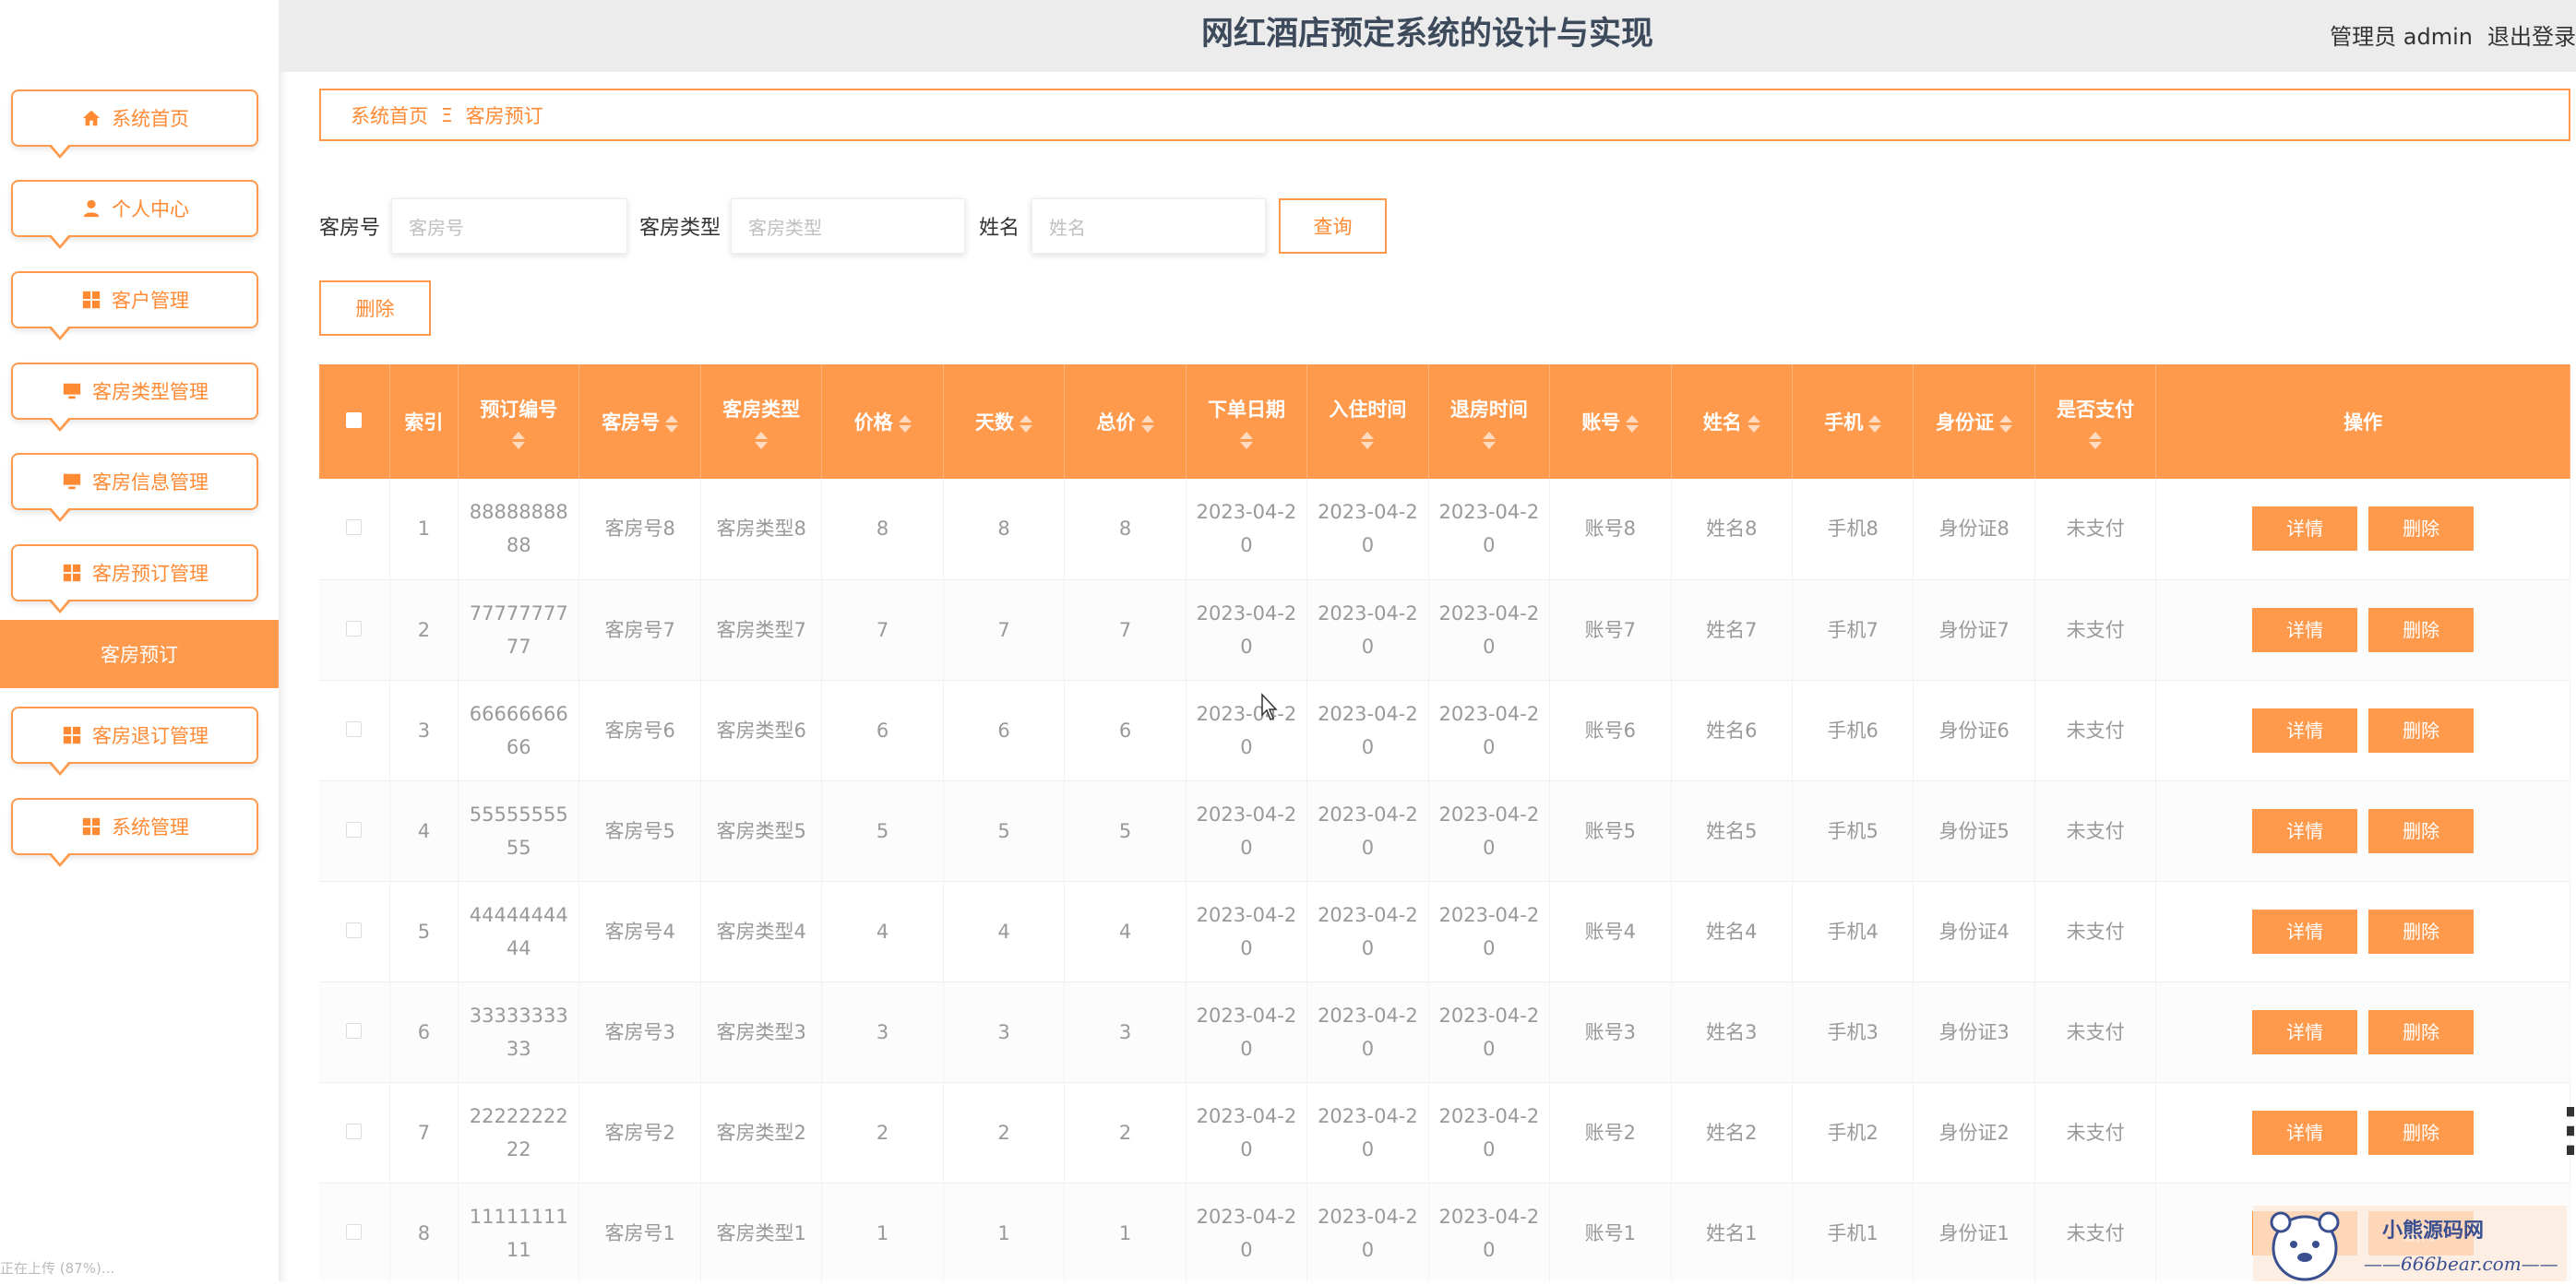  What do you see at coordinates (1005, 529) in the screenshot?
I see `days-cell: 8` at bounding box center [1005, 529].